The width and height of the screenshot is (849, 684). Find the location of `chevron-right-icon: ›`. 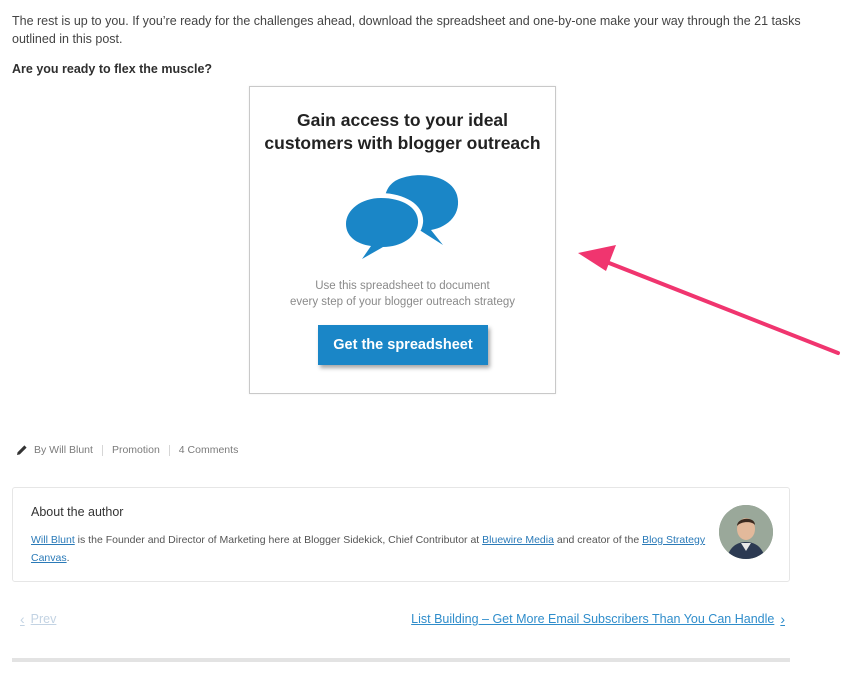

chevron-right-icon: › is located at coordinates (782, 619).